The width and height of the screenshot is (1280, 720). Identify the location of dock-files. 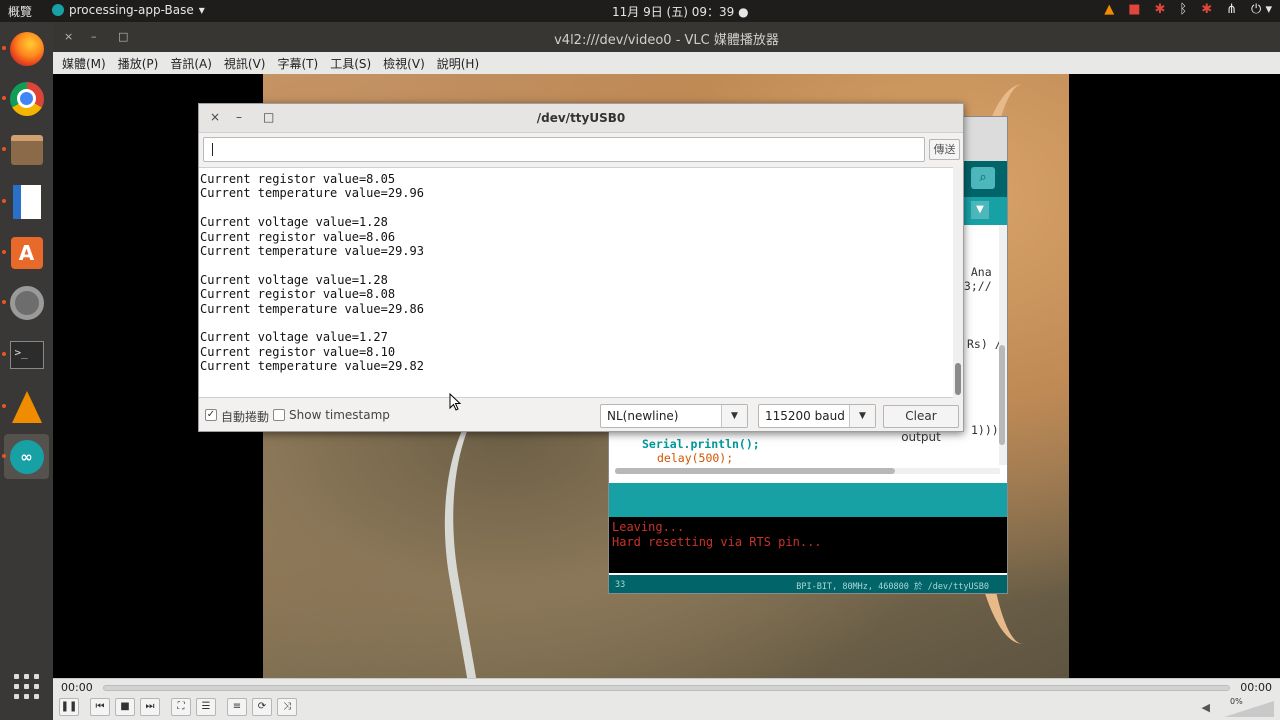
(25, 149).